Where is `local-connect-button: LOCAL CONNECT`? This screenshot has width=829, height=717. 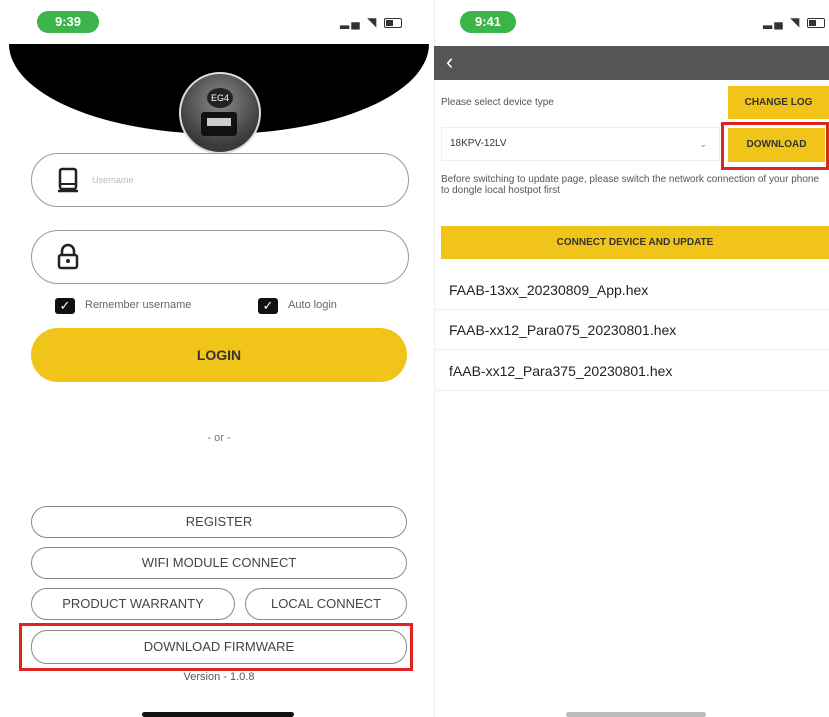 local-connect-button: LOCAL CONNECT is located at coordinates (326, 604).